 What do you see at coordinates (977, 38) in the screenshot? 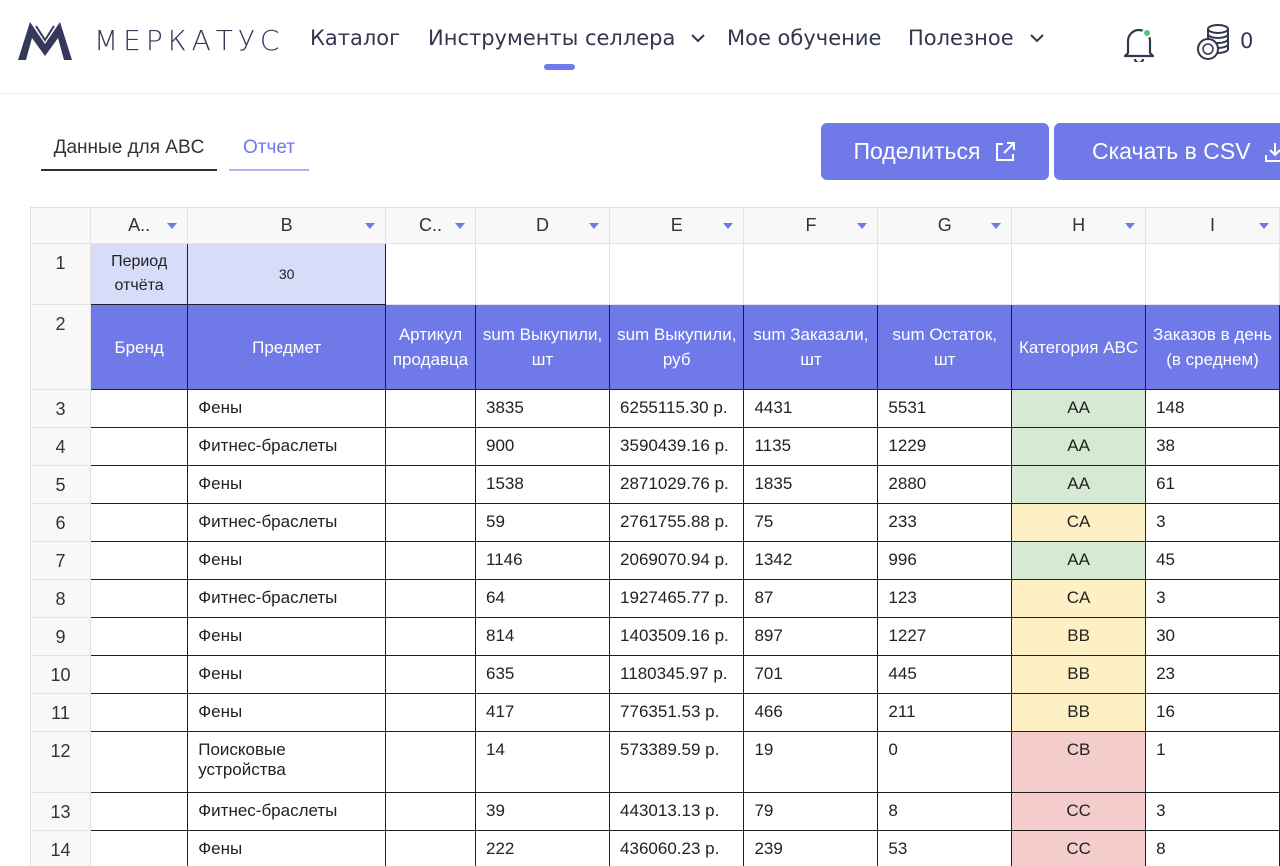
I see `nav-useful: Полезное` at bounding box center [977, 38].